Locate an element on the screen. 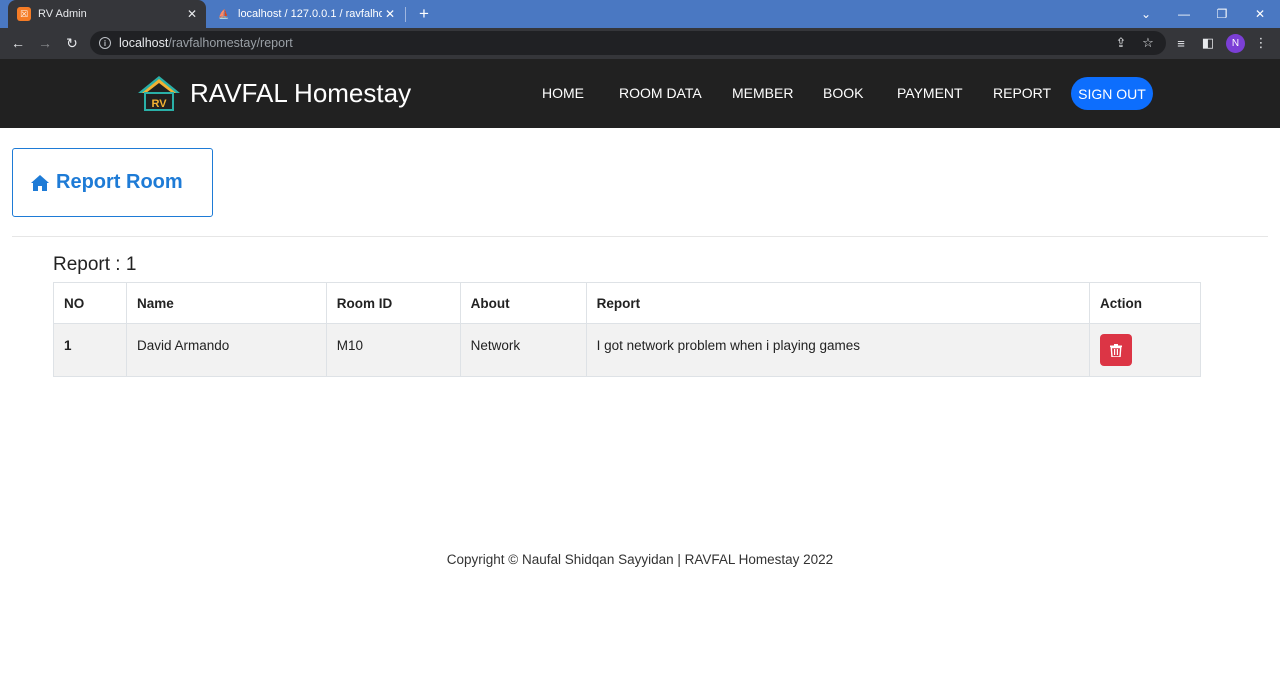 The height and width of the screenshot is (680, 1280). nav-book: BOOK is located at coordinates (843, 93).